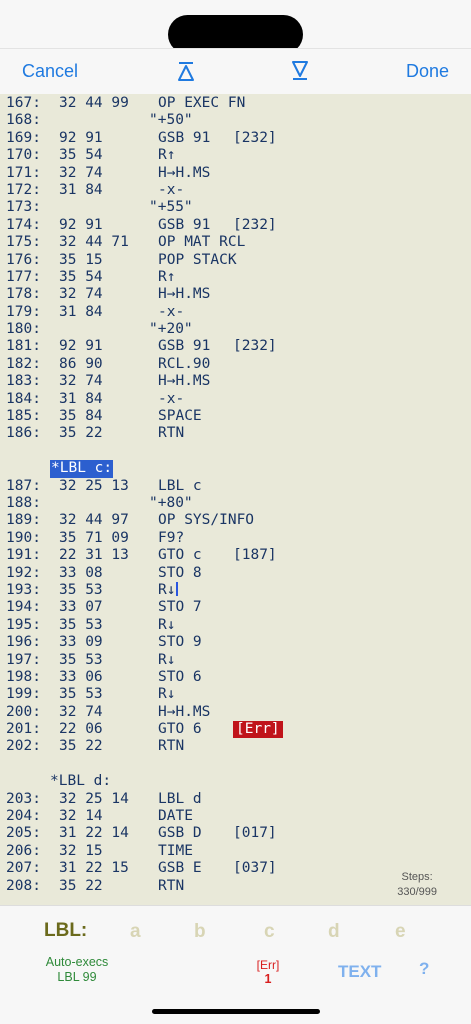 Image resolution: width=471 pixels, height=1024 pixels. I want to click on line-number: 173:, so click(23, 207).